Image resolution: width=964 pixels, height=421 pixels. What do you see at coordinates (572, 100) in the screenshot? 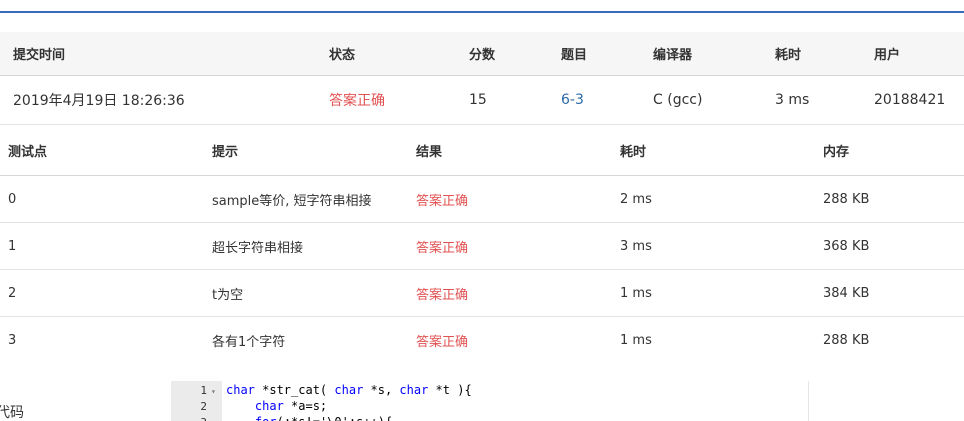
I see `problem-link: 6-3` at bounding box center [572, 100].